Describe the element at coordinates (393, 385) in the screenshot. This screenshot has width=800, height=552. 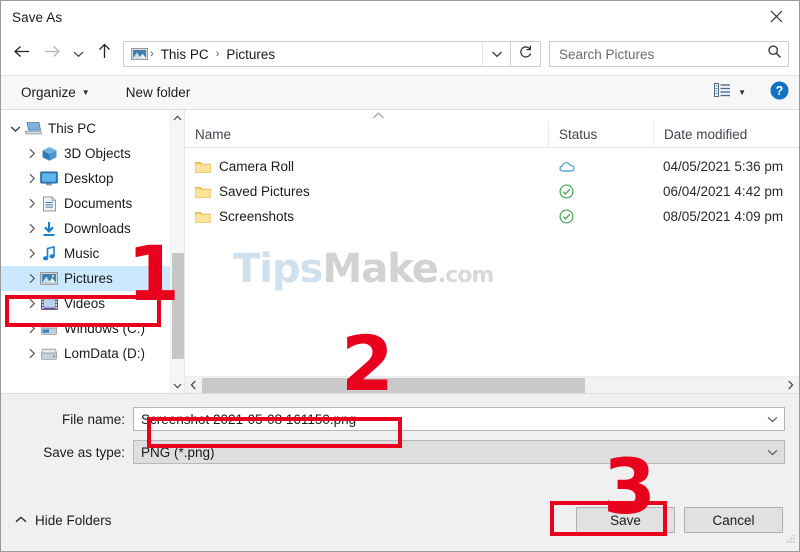
I see `horizontal-scroll-thumb` at that location.